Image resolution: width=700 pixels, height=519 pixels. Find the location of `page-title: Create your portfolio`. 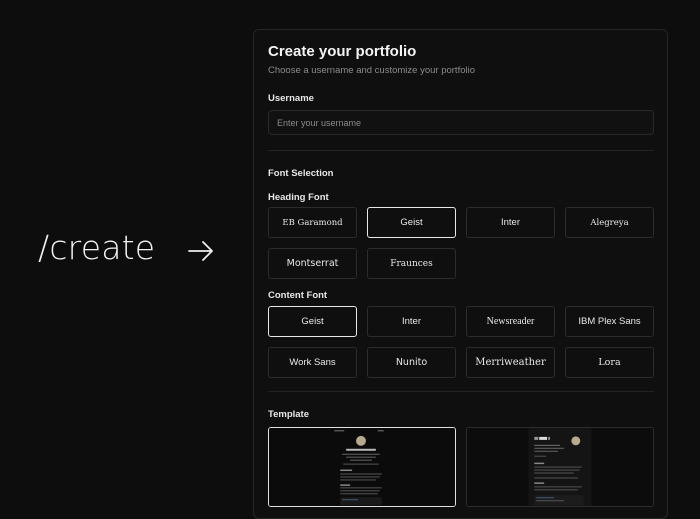

page-title: Create your portfolio is located at coordinates (342, 51).